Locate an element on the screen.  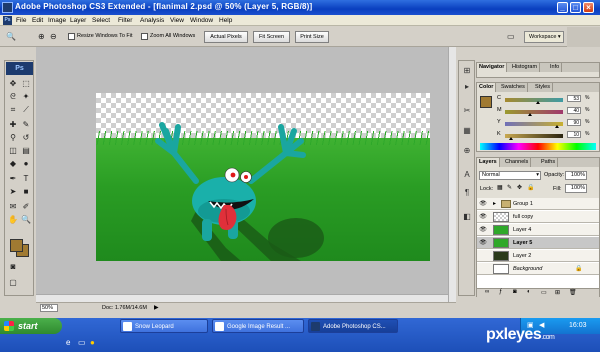
tab-layers: Layers is located at coordinates (488, 162).